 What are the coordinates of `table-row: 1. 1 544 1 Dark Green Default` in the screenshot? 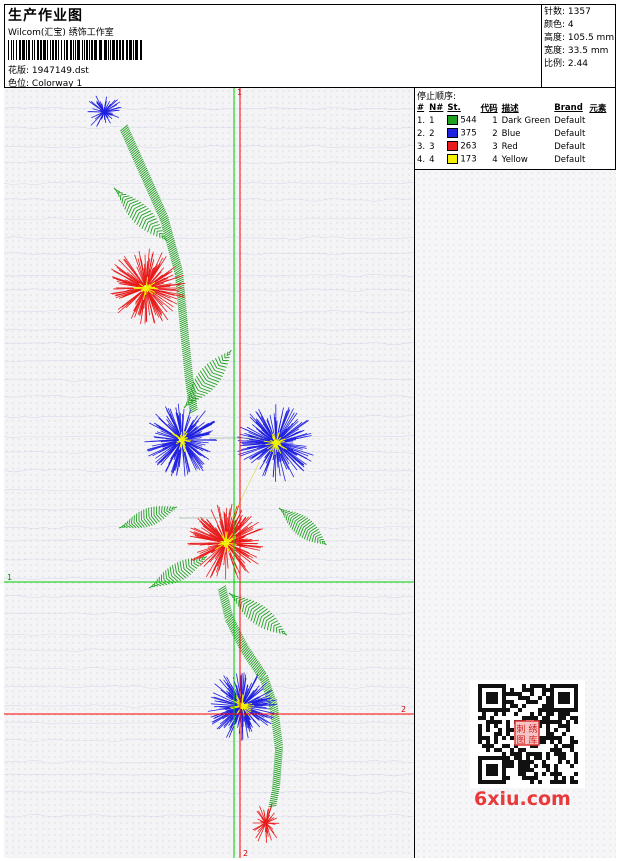 It's located at (512, 120).